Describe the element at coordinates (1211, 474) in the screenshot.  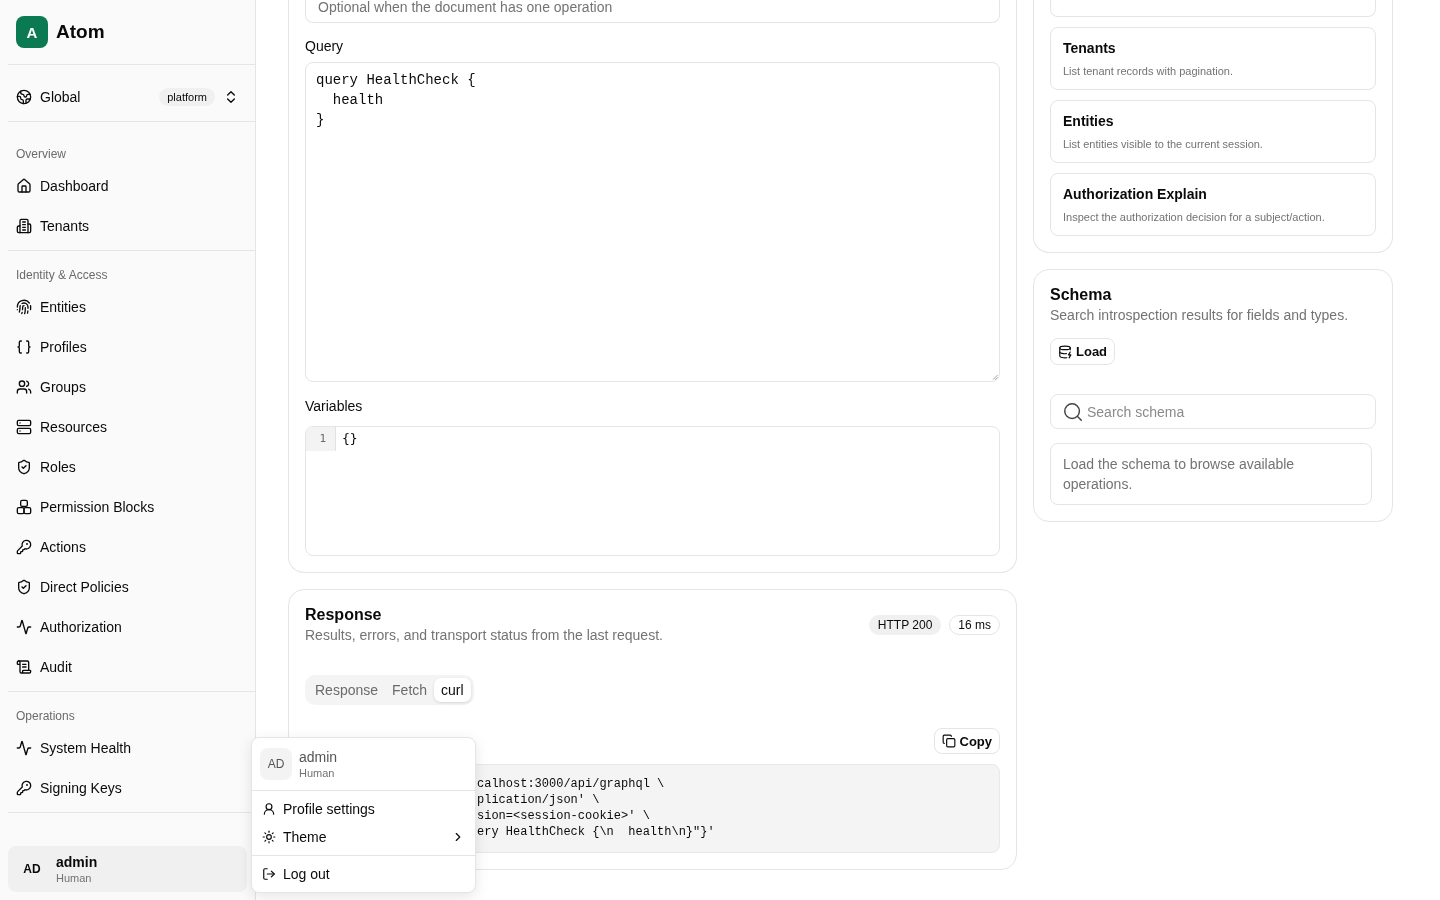
I see `empty-state-message: Load the schema to browse available operations.` at that location.